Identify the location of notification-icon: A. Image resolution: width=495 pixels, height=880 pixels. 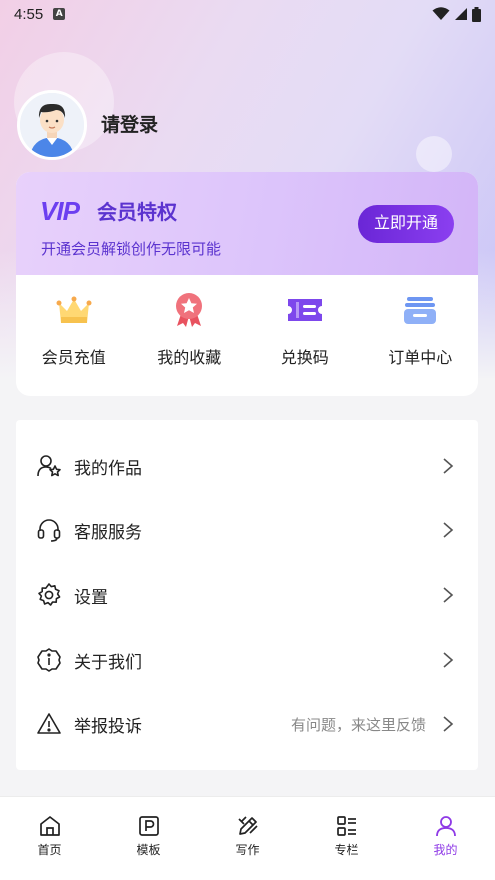
(59, 14).